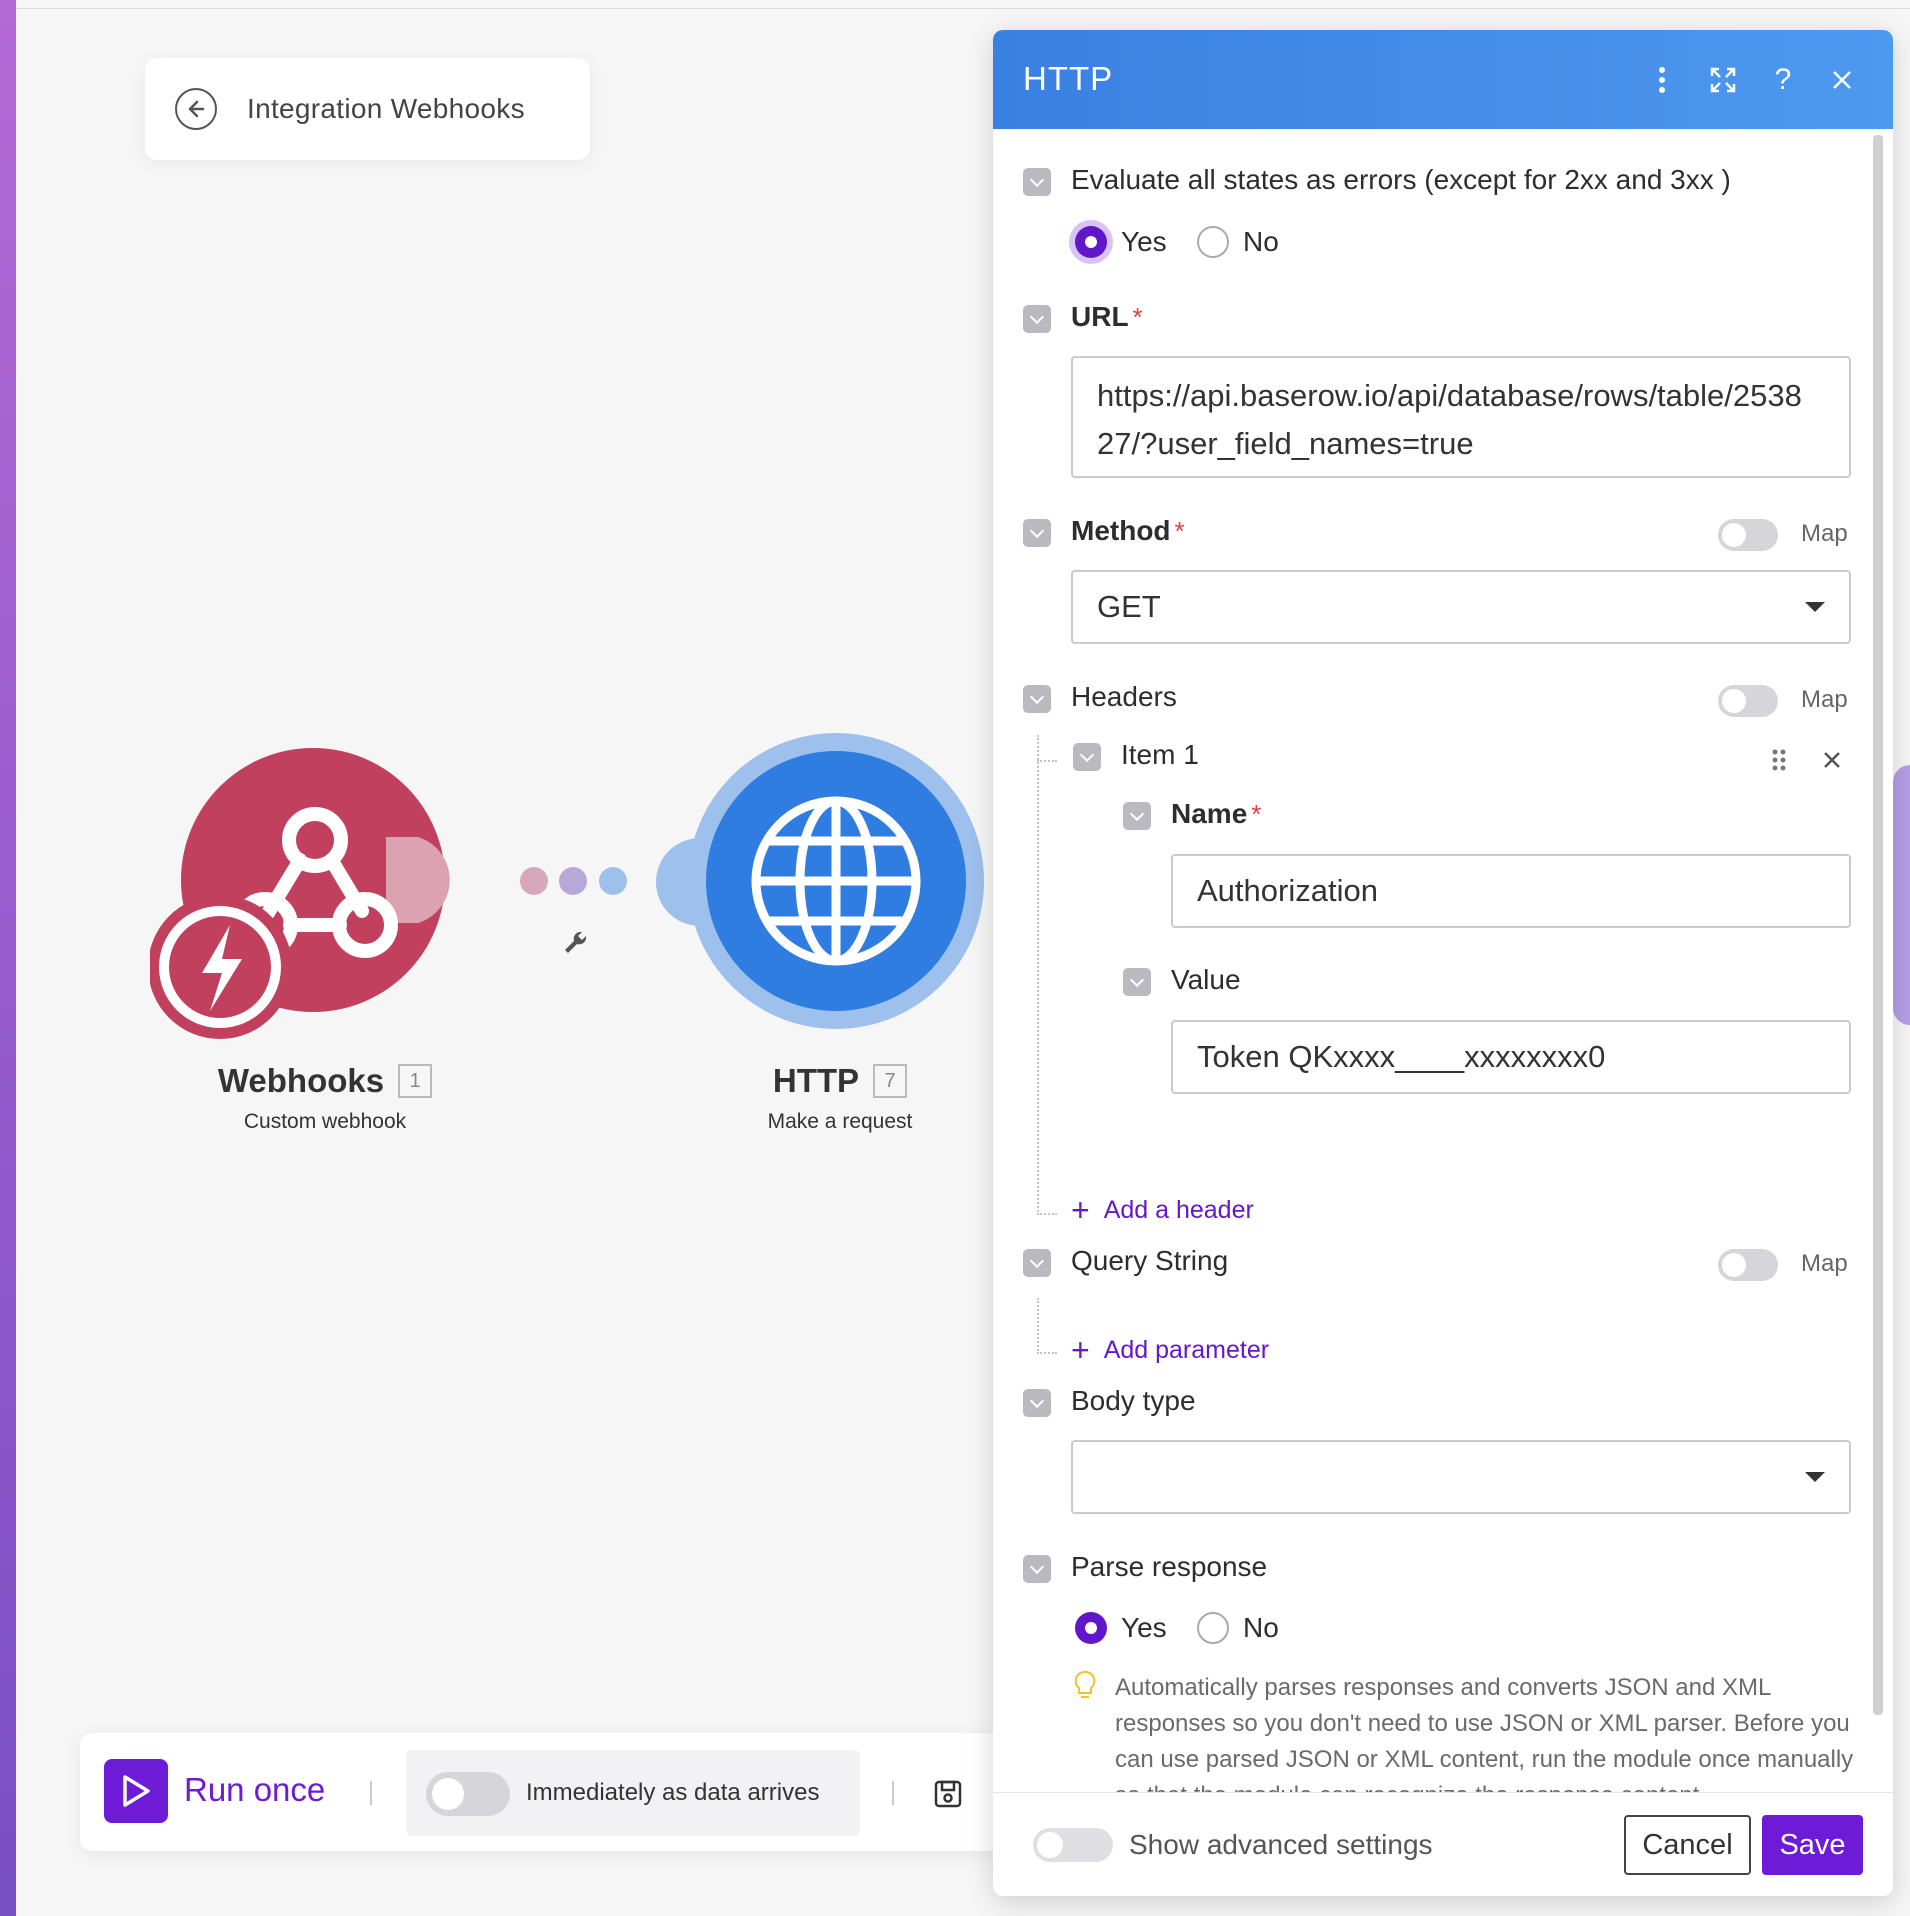  Describe the element at coordinates (1213, 1628) in the screenshot. I see `parse-response-no-radio` at that location.